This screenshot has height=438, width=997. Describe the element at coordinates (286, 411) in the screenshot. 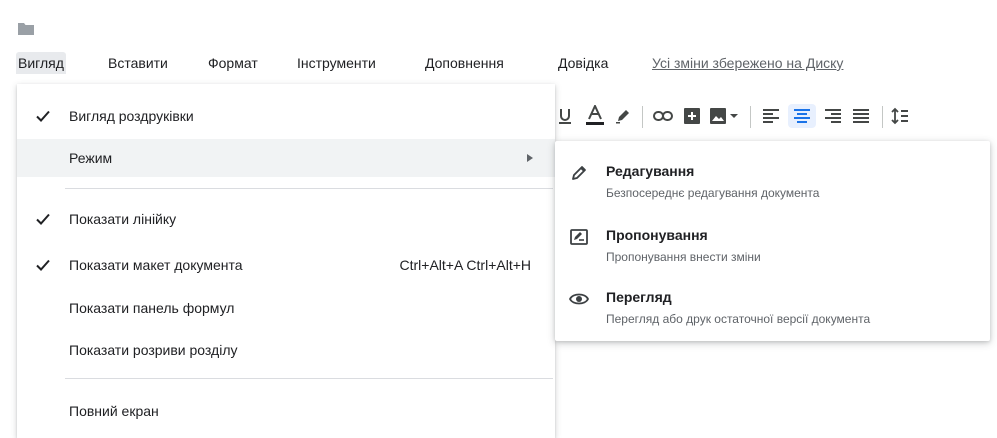

I see `menu-item-full-screen: Повний екран` at that location.